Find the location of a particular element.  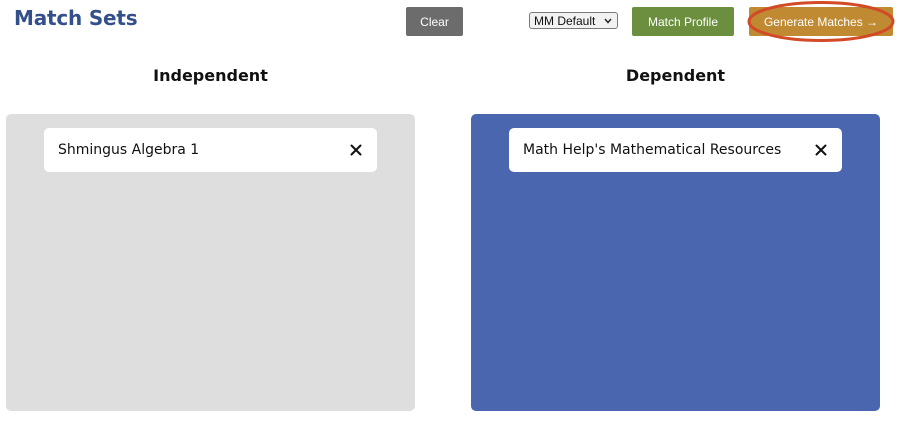

clear-button: Clear is located at coordinates (434, 21).